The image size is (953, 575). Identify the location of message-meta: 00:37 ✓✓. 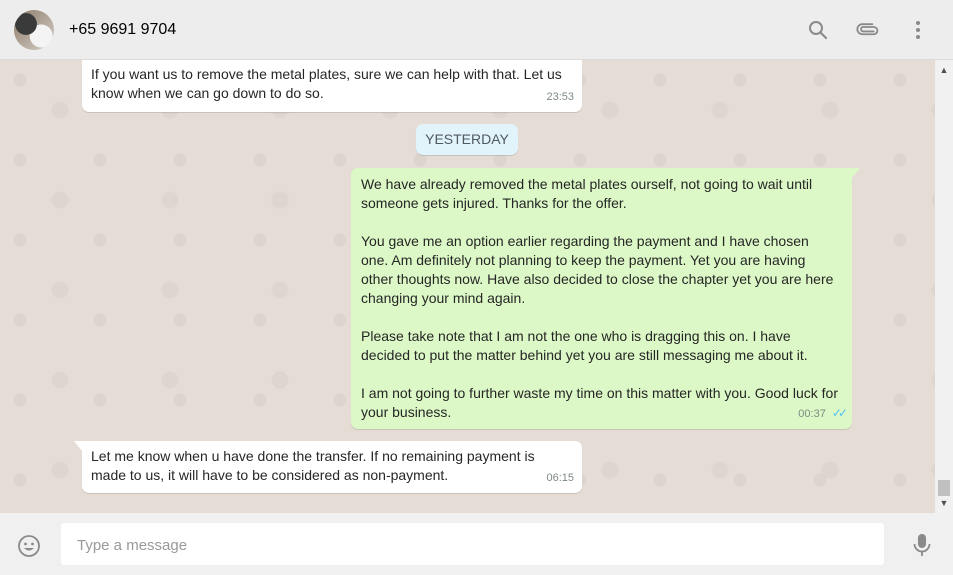
(823, 414).